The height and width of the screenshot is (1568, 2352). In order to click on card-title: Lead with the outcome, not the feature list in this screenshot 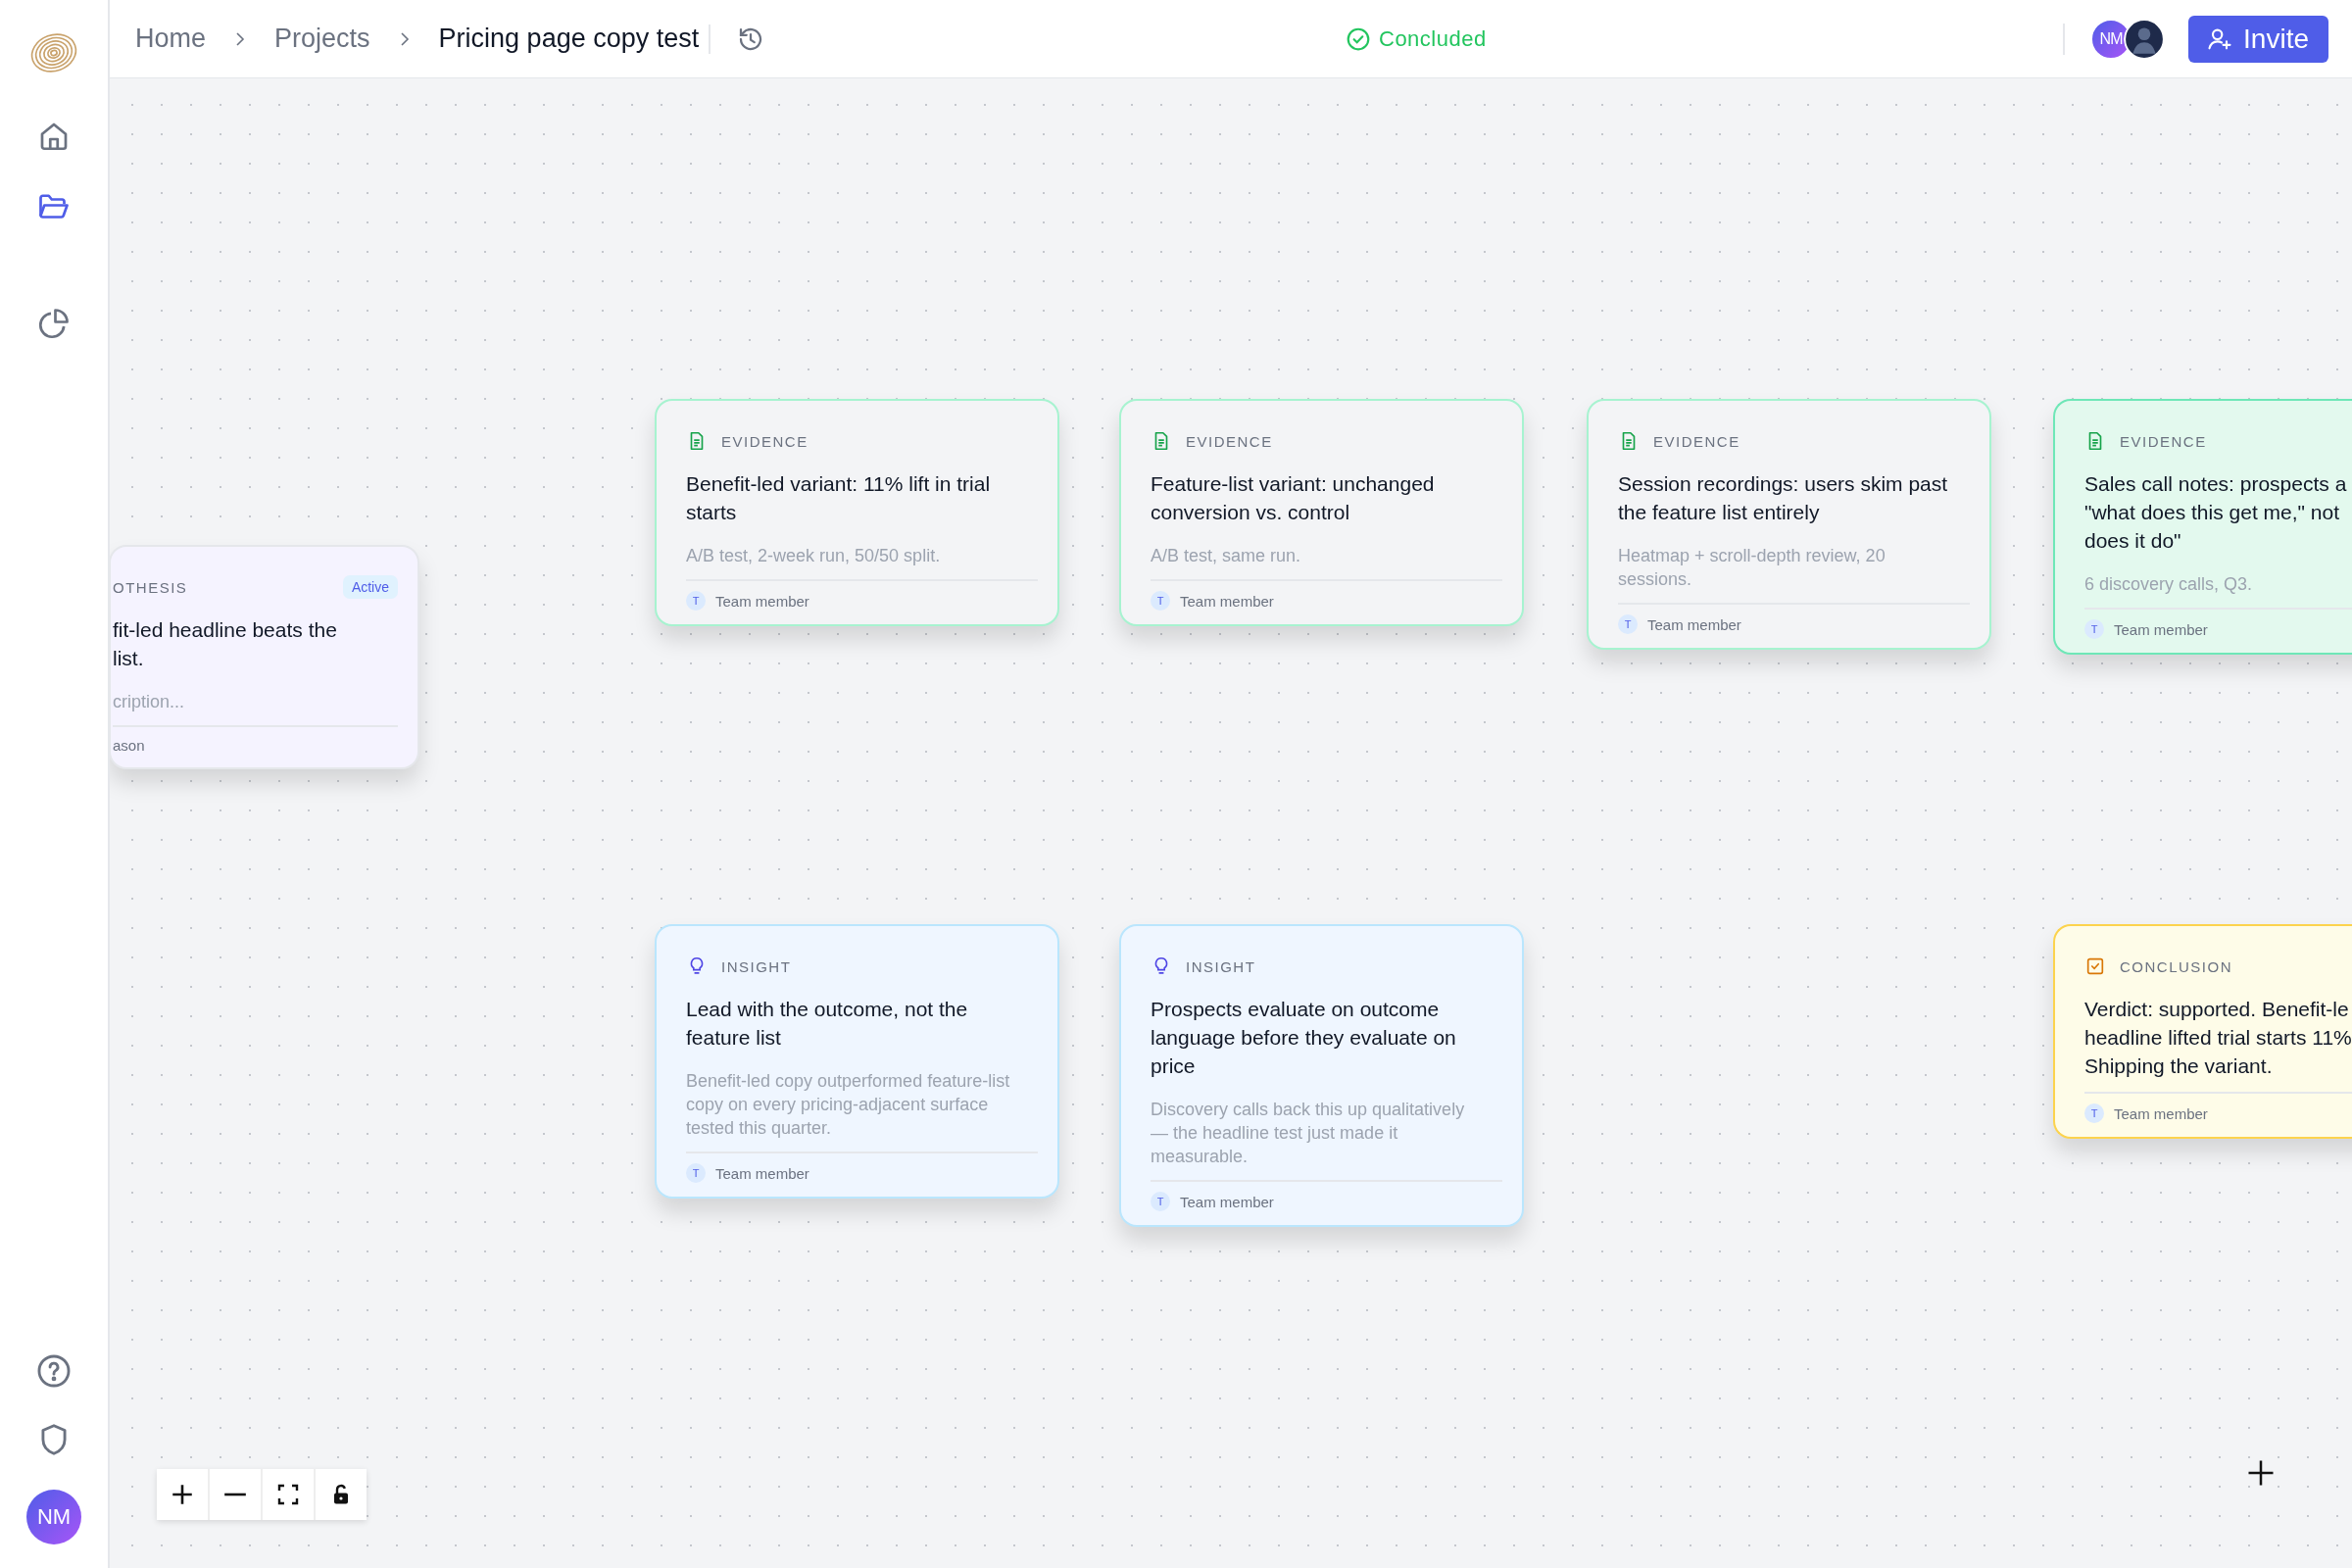, I will do `click(827, 1024)`.